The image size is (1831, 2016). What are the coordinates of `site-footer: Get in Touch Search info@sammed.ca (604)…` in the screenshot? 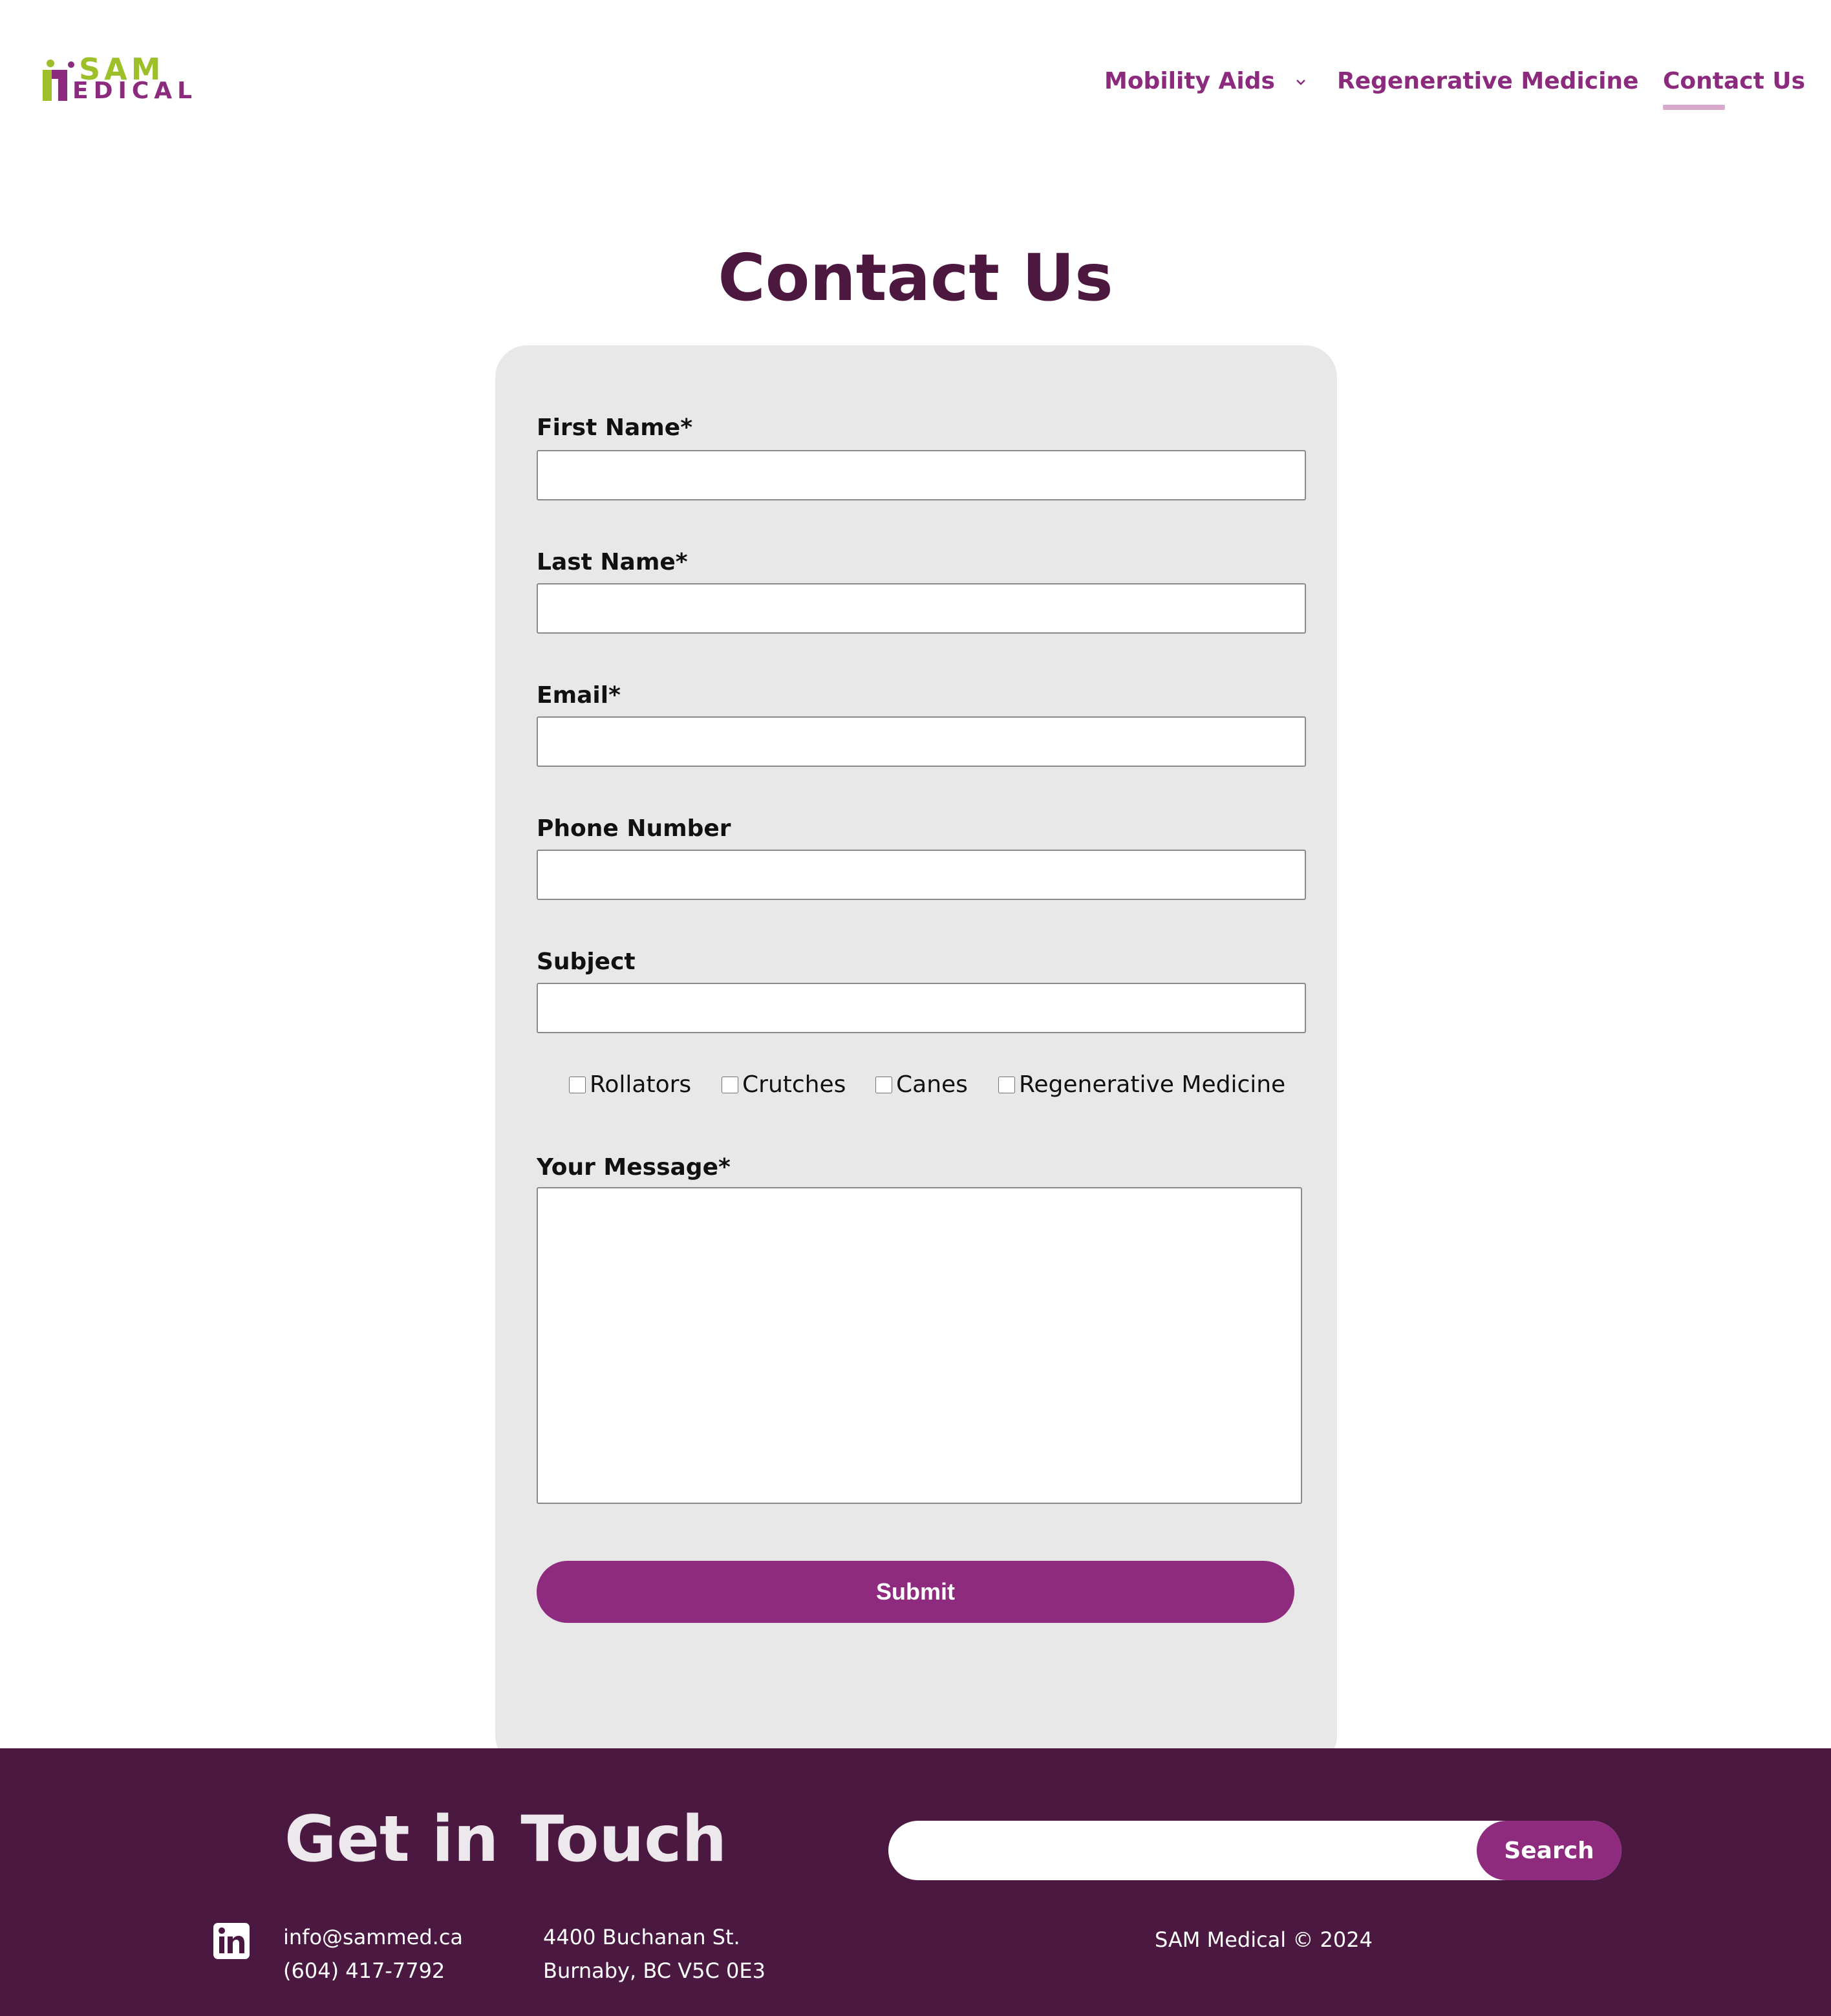 It's located at (915, 1882).